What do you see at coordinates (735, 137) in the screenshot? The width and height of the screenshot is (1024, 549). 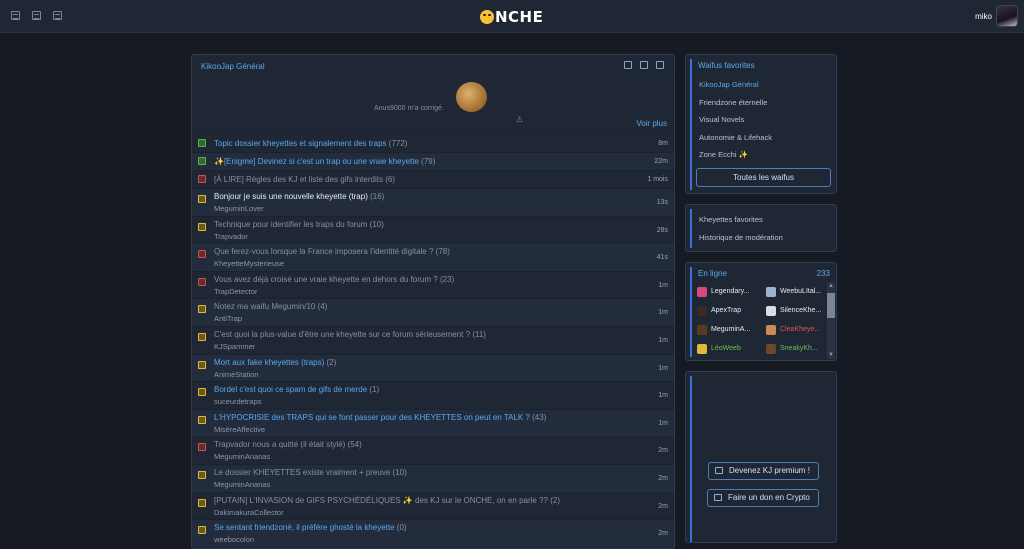 I see `waifu-item: Autonomie & Lifehack` at bounding box center [735, 137].